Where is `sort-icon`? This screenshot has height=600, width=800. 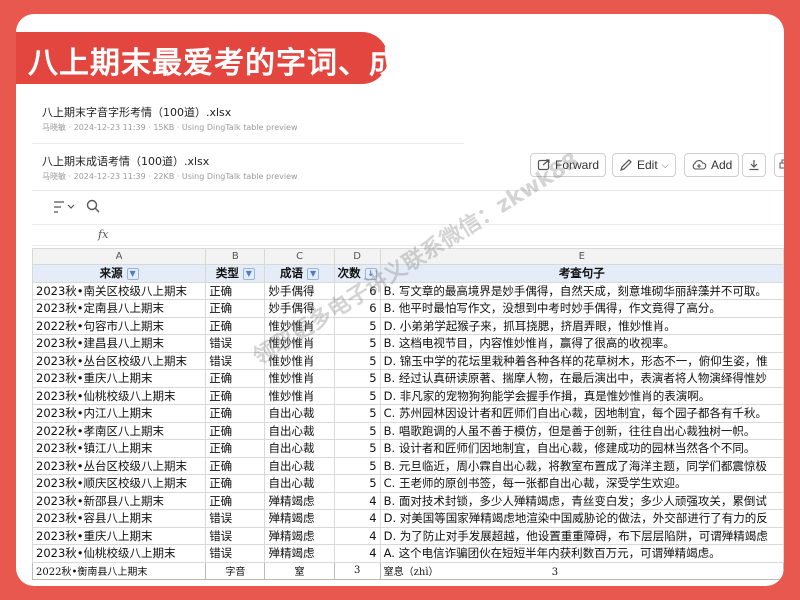 sort-icon is located at coordinates (64, 207).